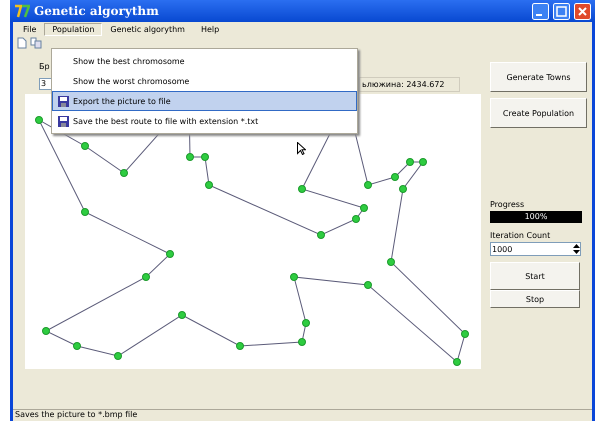 The height and width of the screenshot is (421, 595). What do you see at coordinates (73, 29) in the screenshot?
I see `menu-item: Population` at bounding box center [73, 29].